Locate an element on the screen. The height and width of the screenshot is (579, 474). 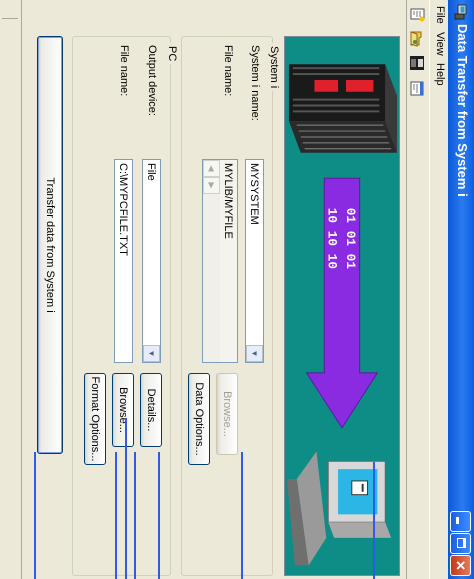
output-device-label: Output device: is located at coordinates (152, 80).